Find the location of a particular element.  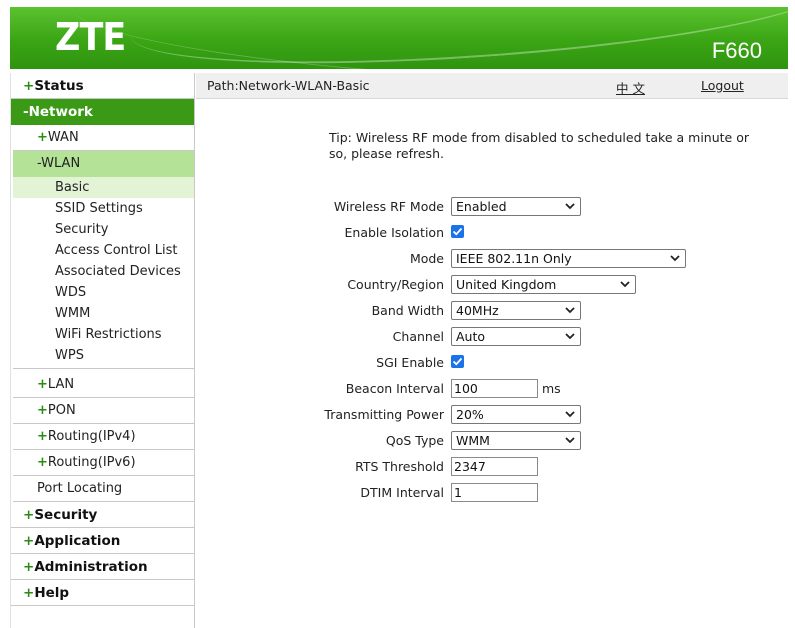

rf-mode-select: Enabled is located at coordinates (516, 206).